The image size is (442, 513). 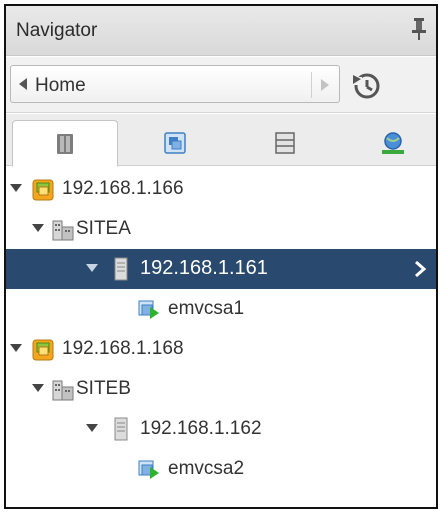 I want to click on forward-arrow-icon, so click(x=325, y=85).